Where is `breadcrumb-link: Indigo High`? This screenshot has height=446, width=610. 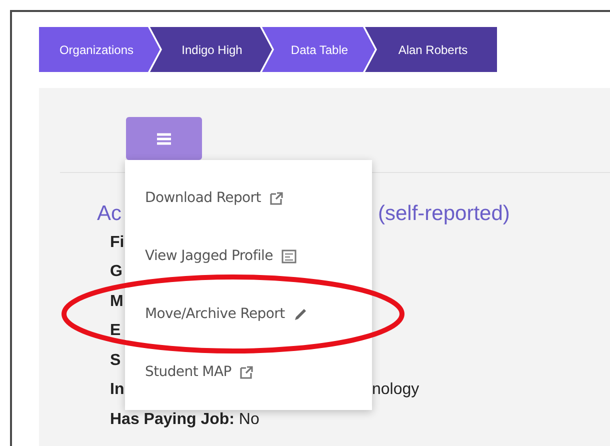
breadcrumb-link: Indigo High is located at coordinates (211, 49).